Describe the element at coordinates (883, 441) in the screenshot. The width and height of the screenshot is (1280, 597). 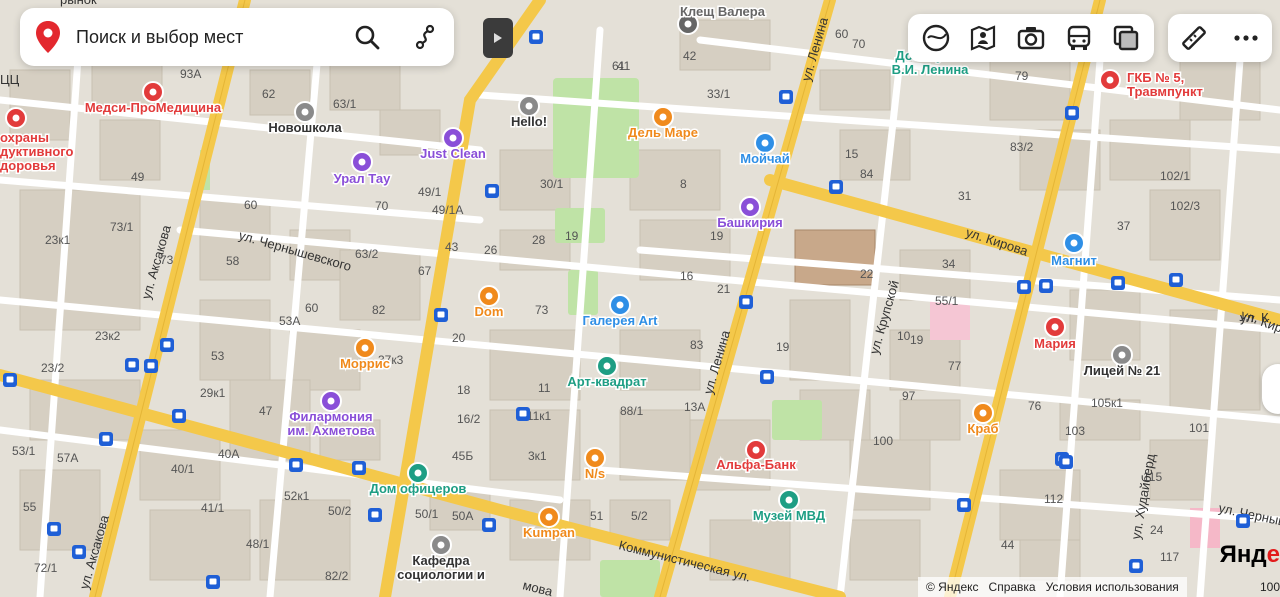
I see `house-number: 100` at that location.